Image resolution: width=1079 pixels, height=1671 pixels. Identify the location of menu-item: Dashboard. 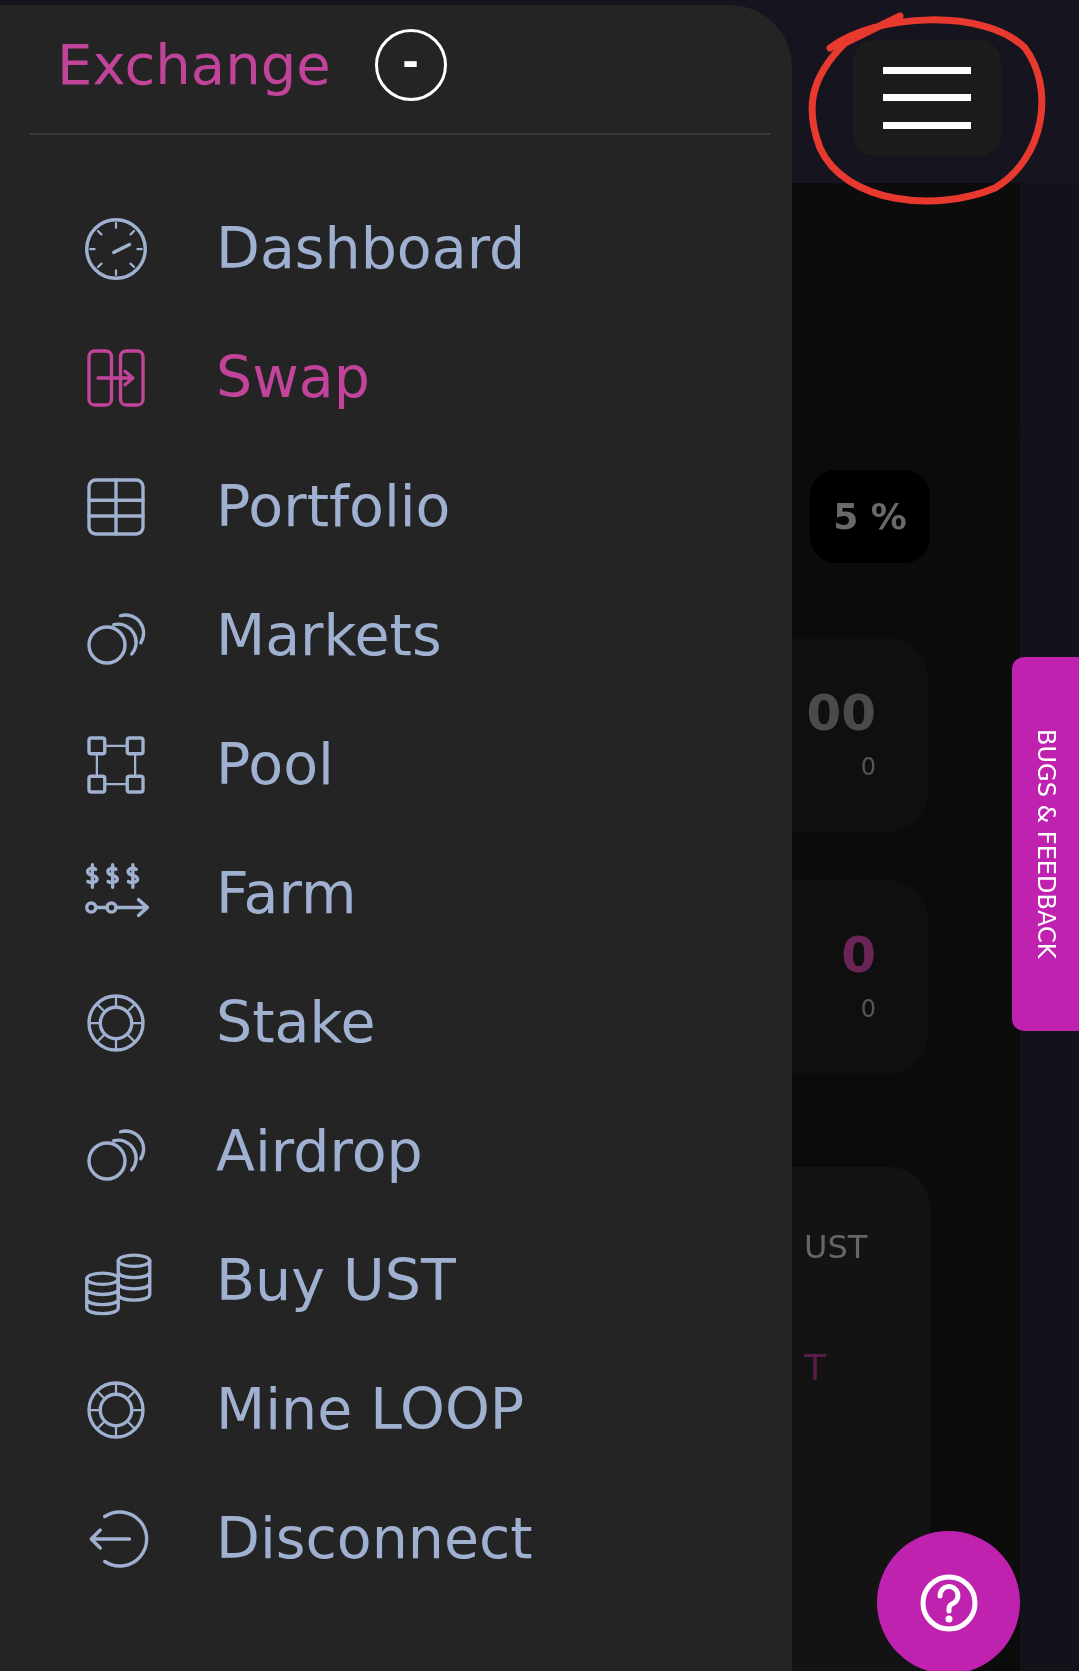
(396, 248).